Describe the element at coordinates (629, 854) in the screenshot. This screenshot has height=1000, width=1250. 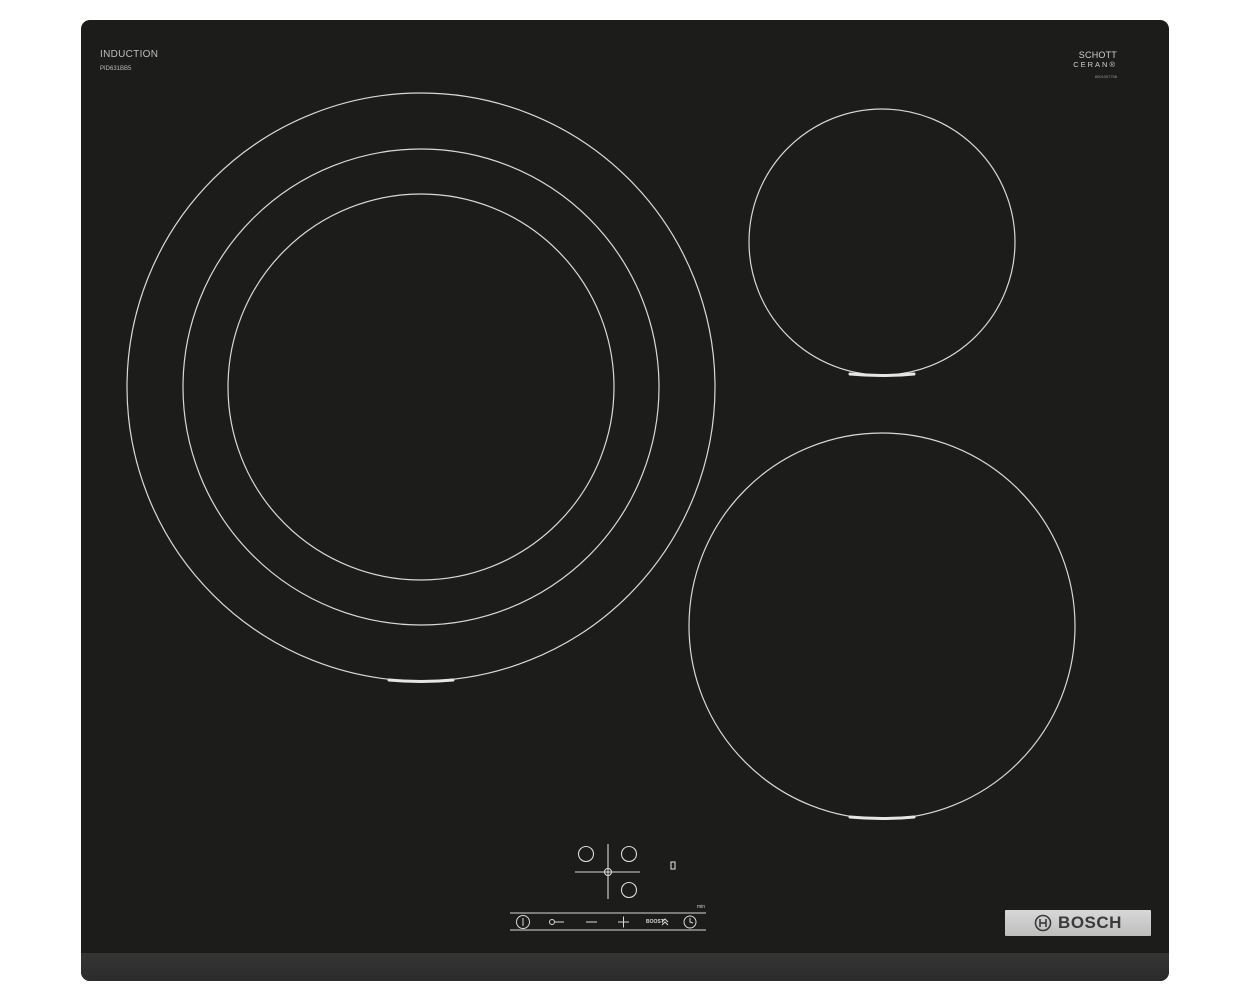
I see `select-zone-top-right-button` at that location.